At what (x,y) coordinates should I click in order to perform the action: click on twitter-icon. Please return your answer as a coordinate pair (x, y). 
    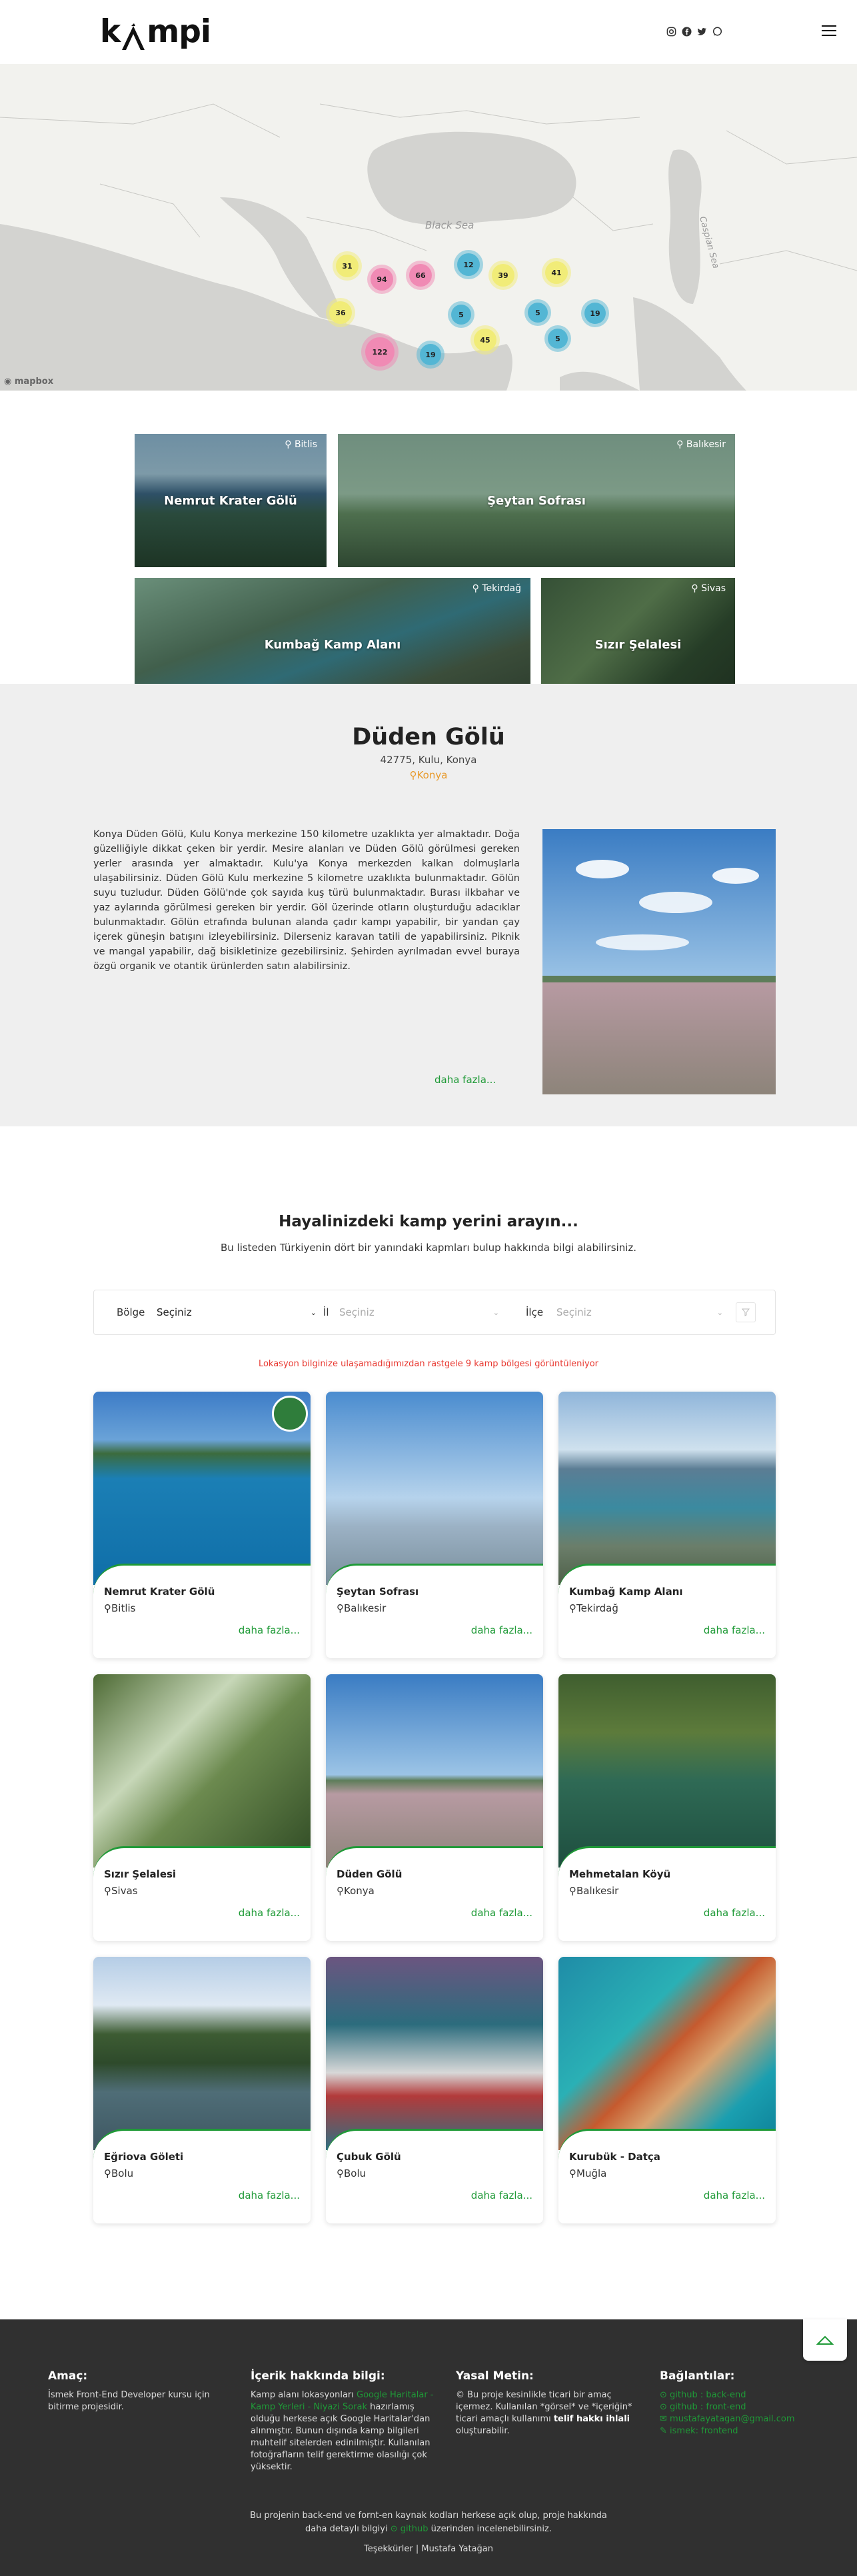
    Looking at the image, I should click on (702, 32).